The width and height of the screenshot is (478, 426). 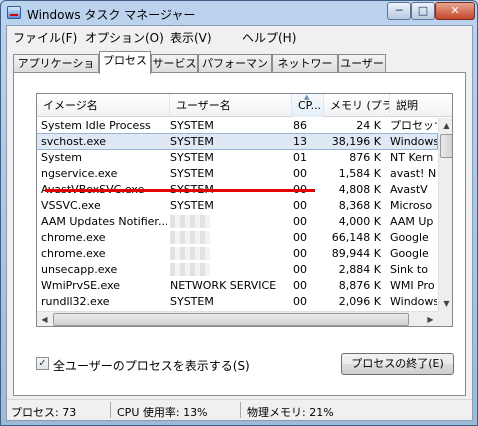 I want to click on column-image-name: イメージ名, so click(x=103, y=105).